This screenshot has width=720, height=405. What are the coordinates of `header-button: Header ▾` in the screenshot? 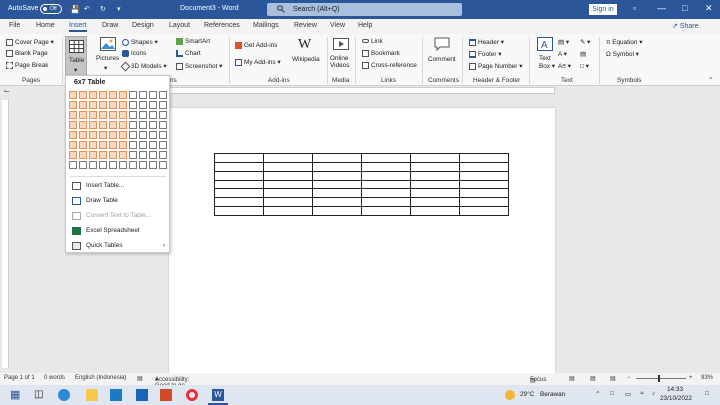 It's located at (486, 42).